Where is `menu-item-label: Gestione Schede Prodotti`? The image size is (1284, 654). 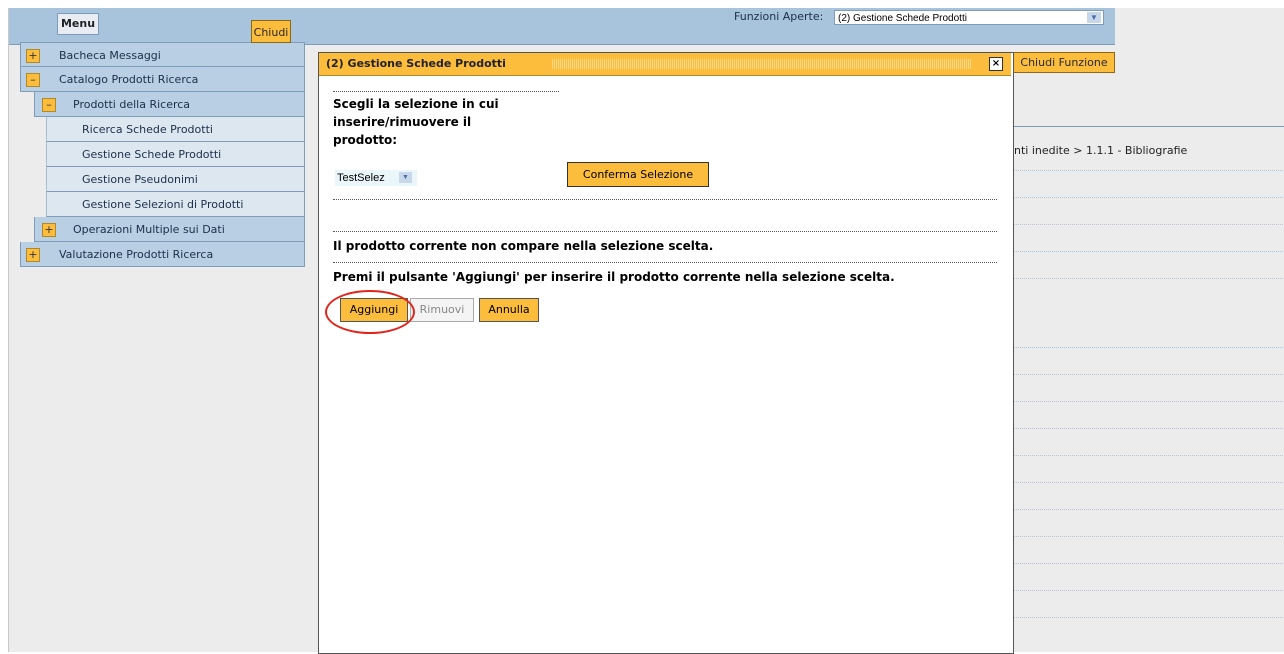
menu-item-label: Gestione Schede Prodotti is located at coordinates (152, 154).